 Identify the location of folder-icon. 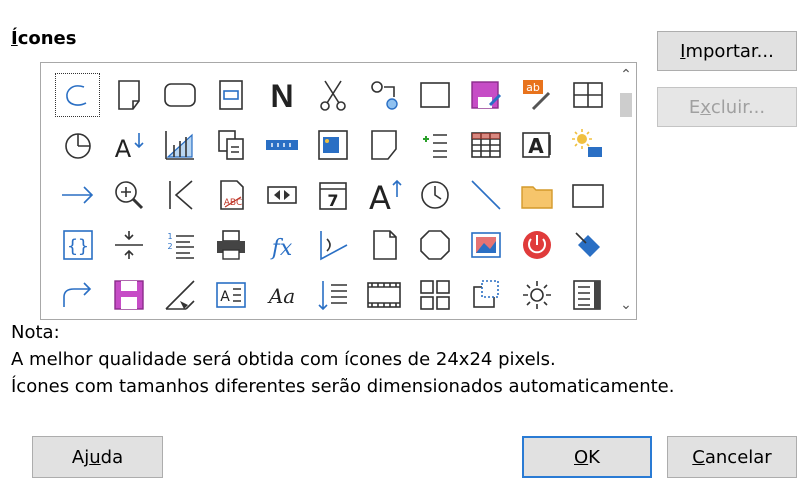
(537, 195).